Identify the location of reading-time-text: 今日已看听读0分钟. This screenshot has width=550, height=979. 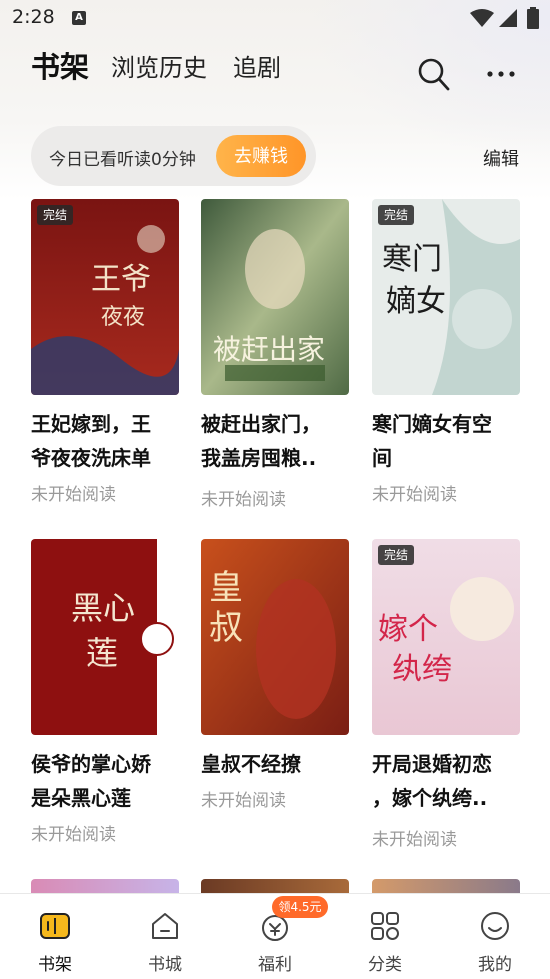
(122, 160).